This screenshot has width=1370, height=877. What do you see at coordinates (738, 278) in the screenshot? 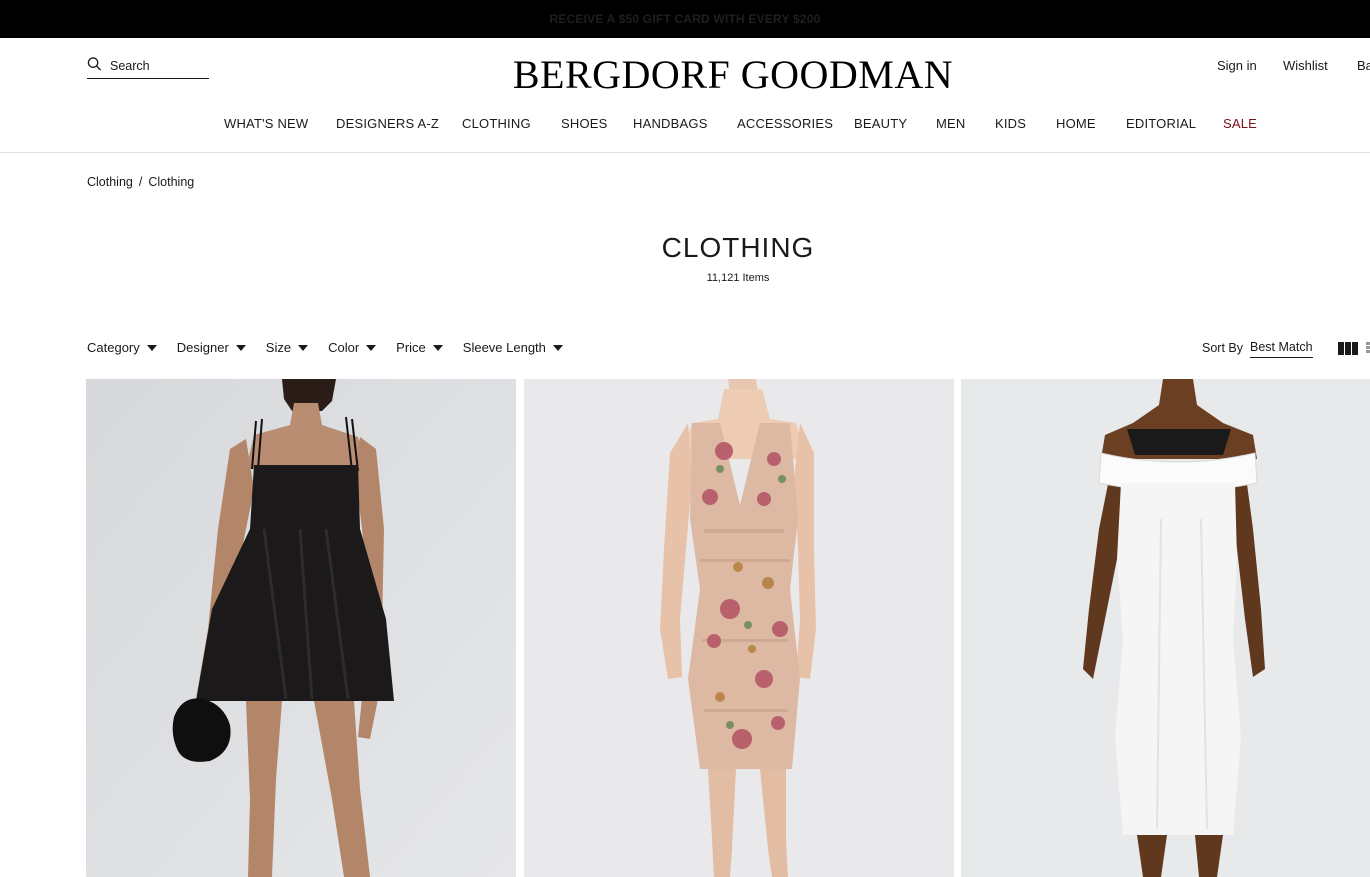
I see `item-count: 11,121 Items` at bounding box center [738, 278].